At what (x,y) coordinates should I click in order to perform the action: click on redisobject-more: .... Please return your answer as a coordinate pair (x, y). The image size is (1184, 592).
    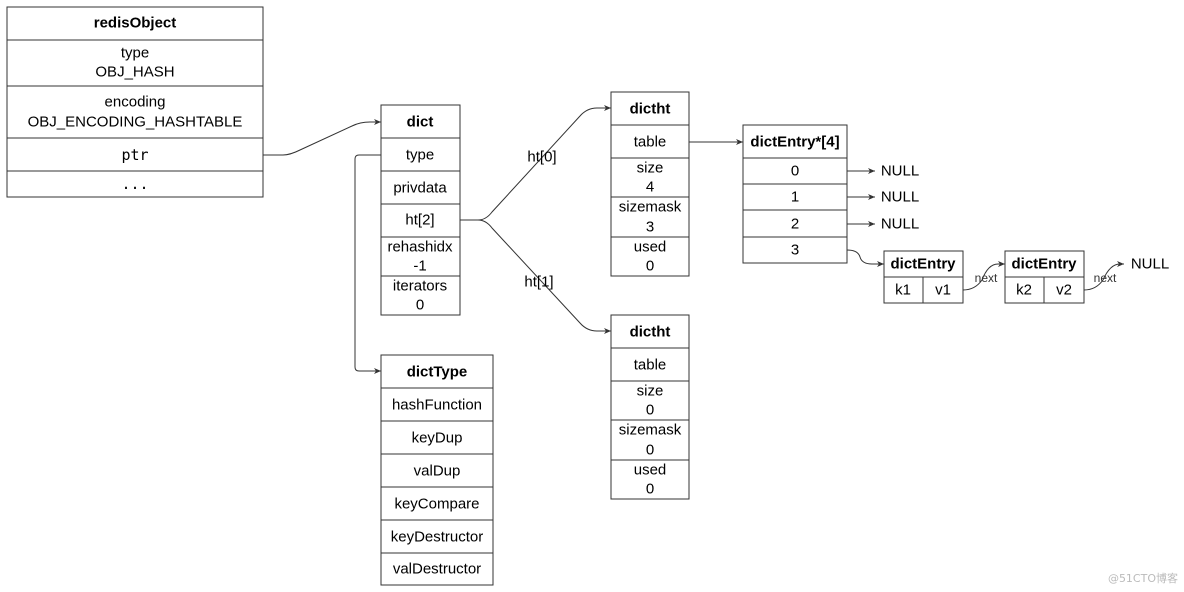
    Looking at the image, I should click on (134, 184).